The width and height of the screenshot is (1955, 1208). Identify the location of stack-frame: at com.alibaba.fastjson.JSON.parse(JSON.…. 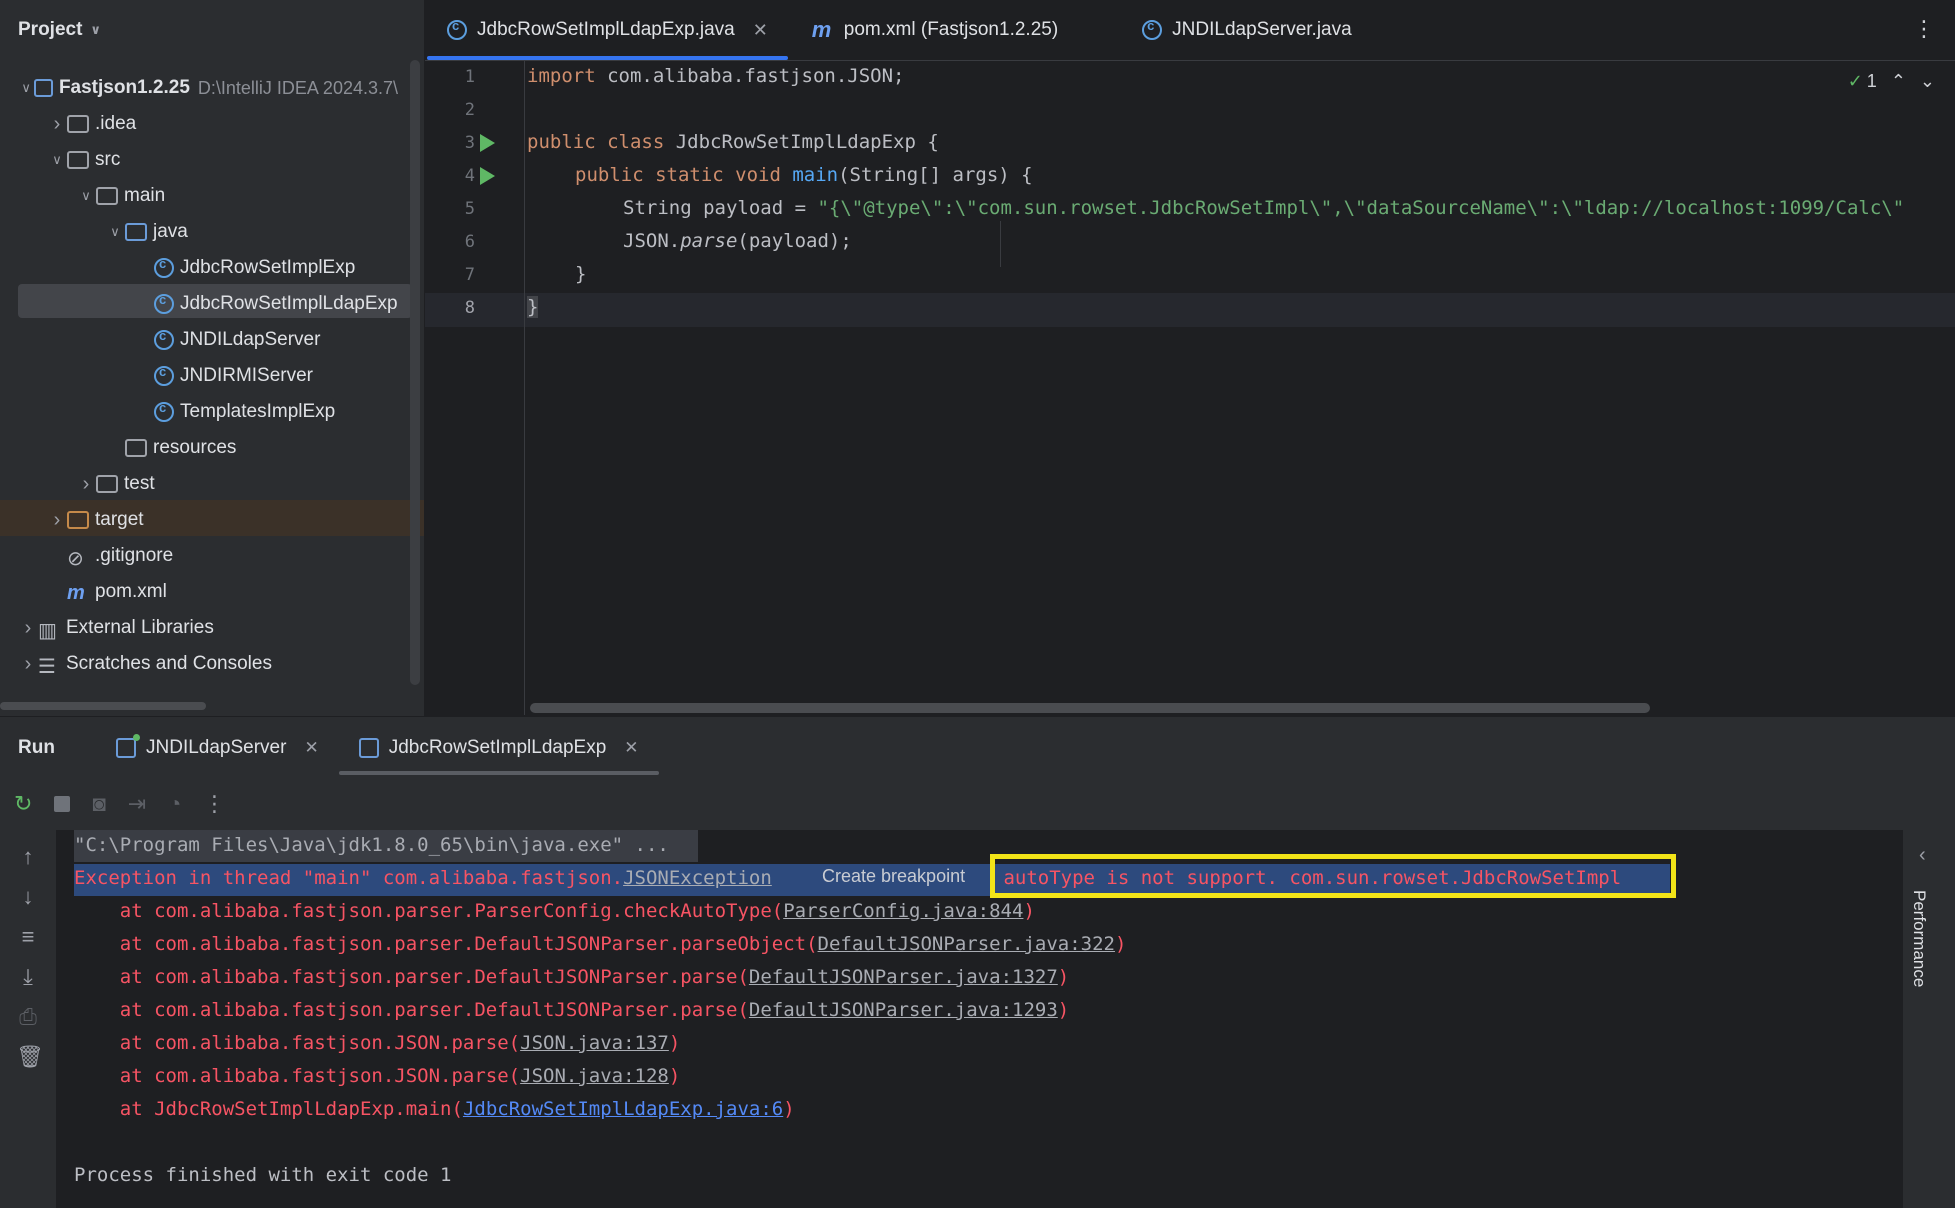
(377, 1076).